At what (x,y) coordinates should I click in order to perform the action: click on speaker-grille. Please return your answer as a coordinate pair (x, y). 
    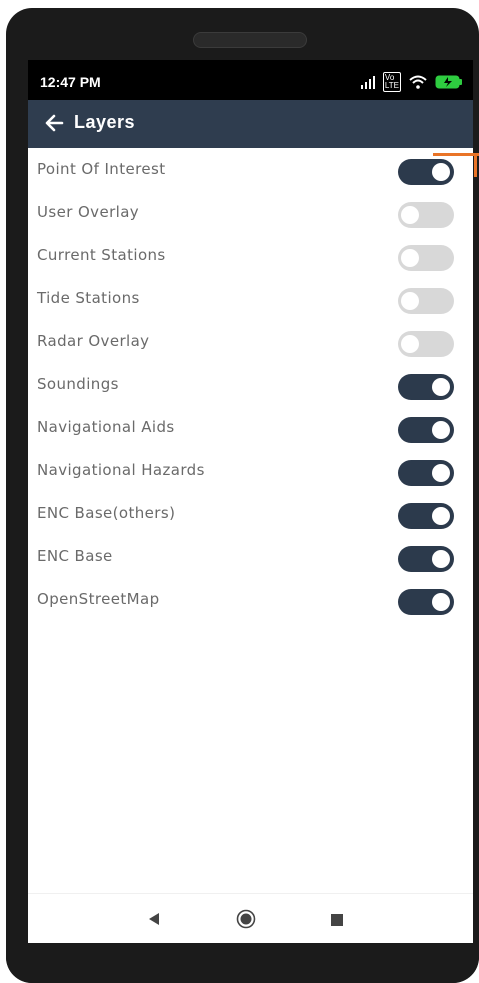
    Looking at the image, I should click on (250, 40).